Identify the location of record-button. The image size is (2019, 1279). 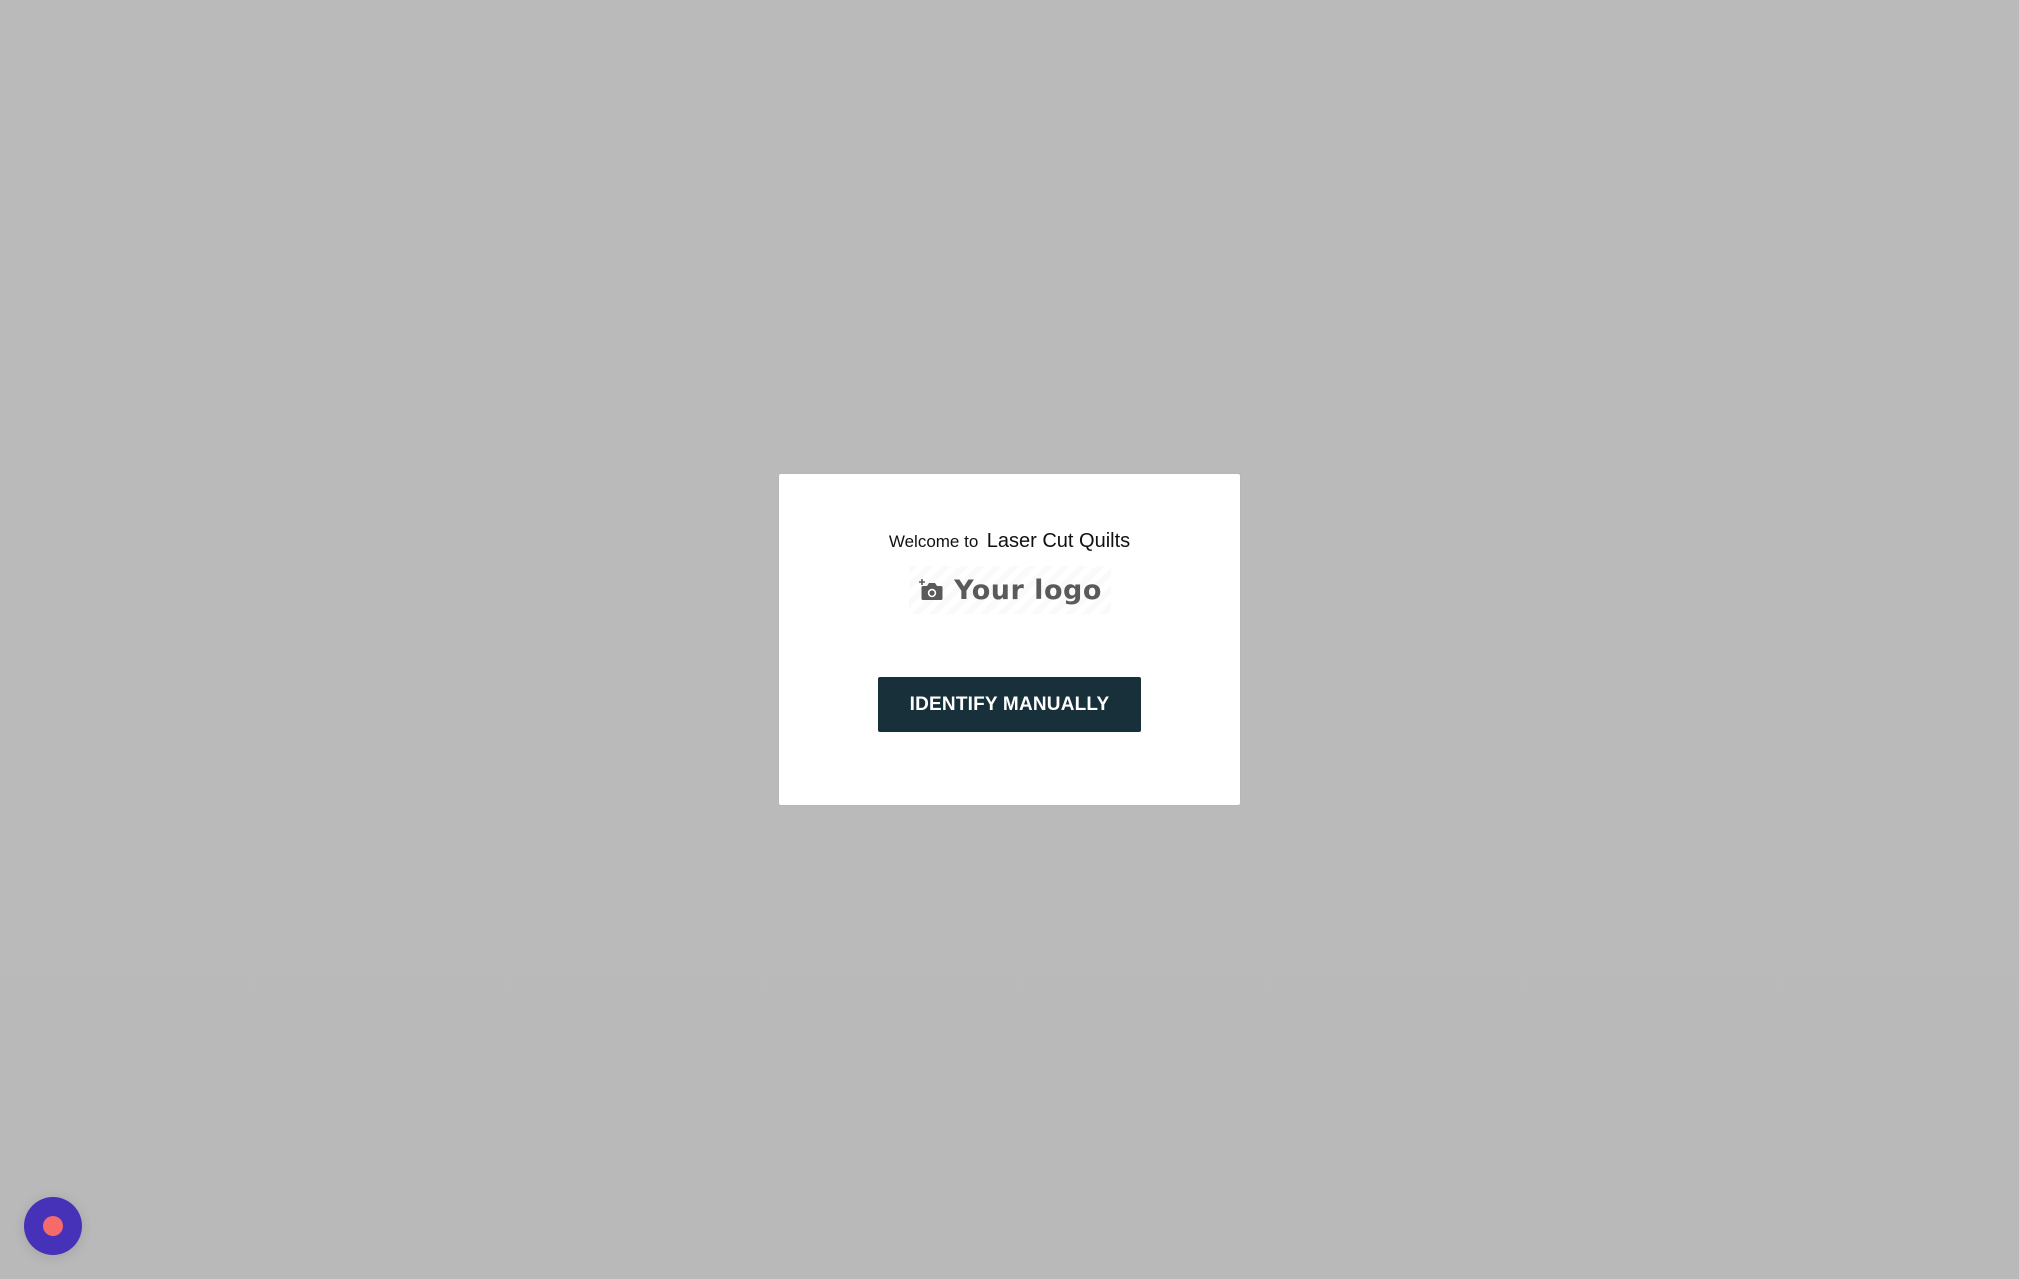
(53, 1226).